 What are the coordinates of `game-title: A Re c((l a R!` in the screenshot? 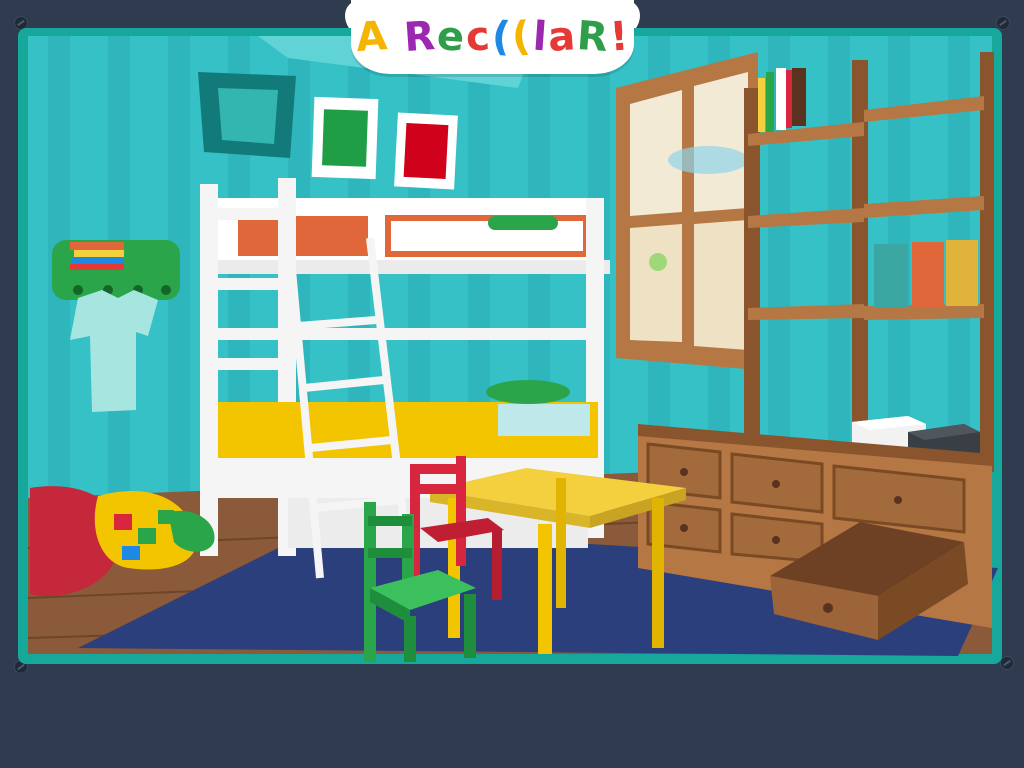 It's located at (492, 37).